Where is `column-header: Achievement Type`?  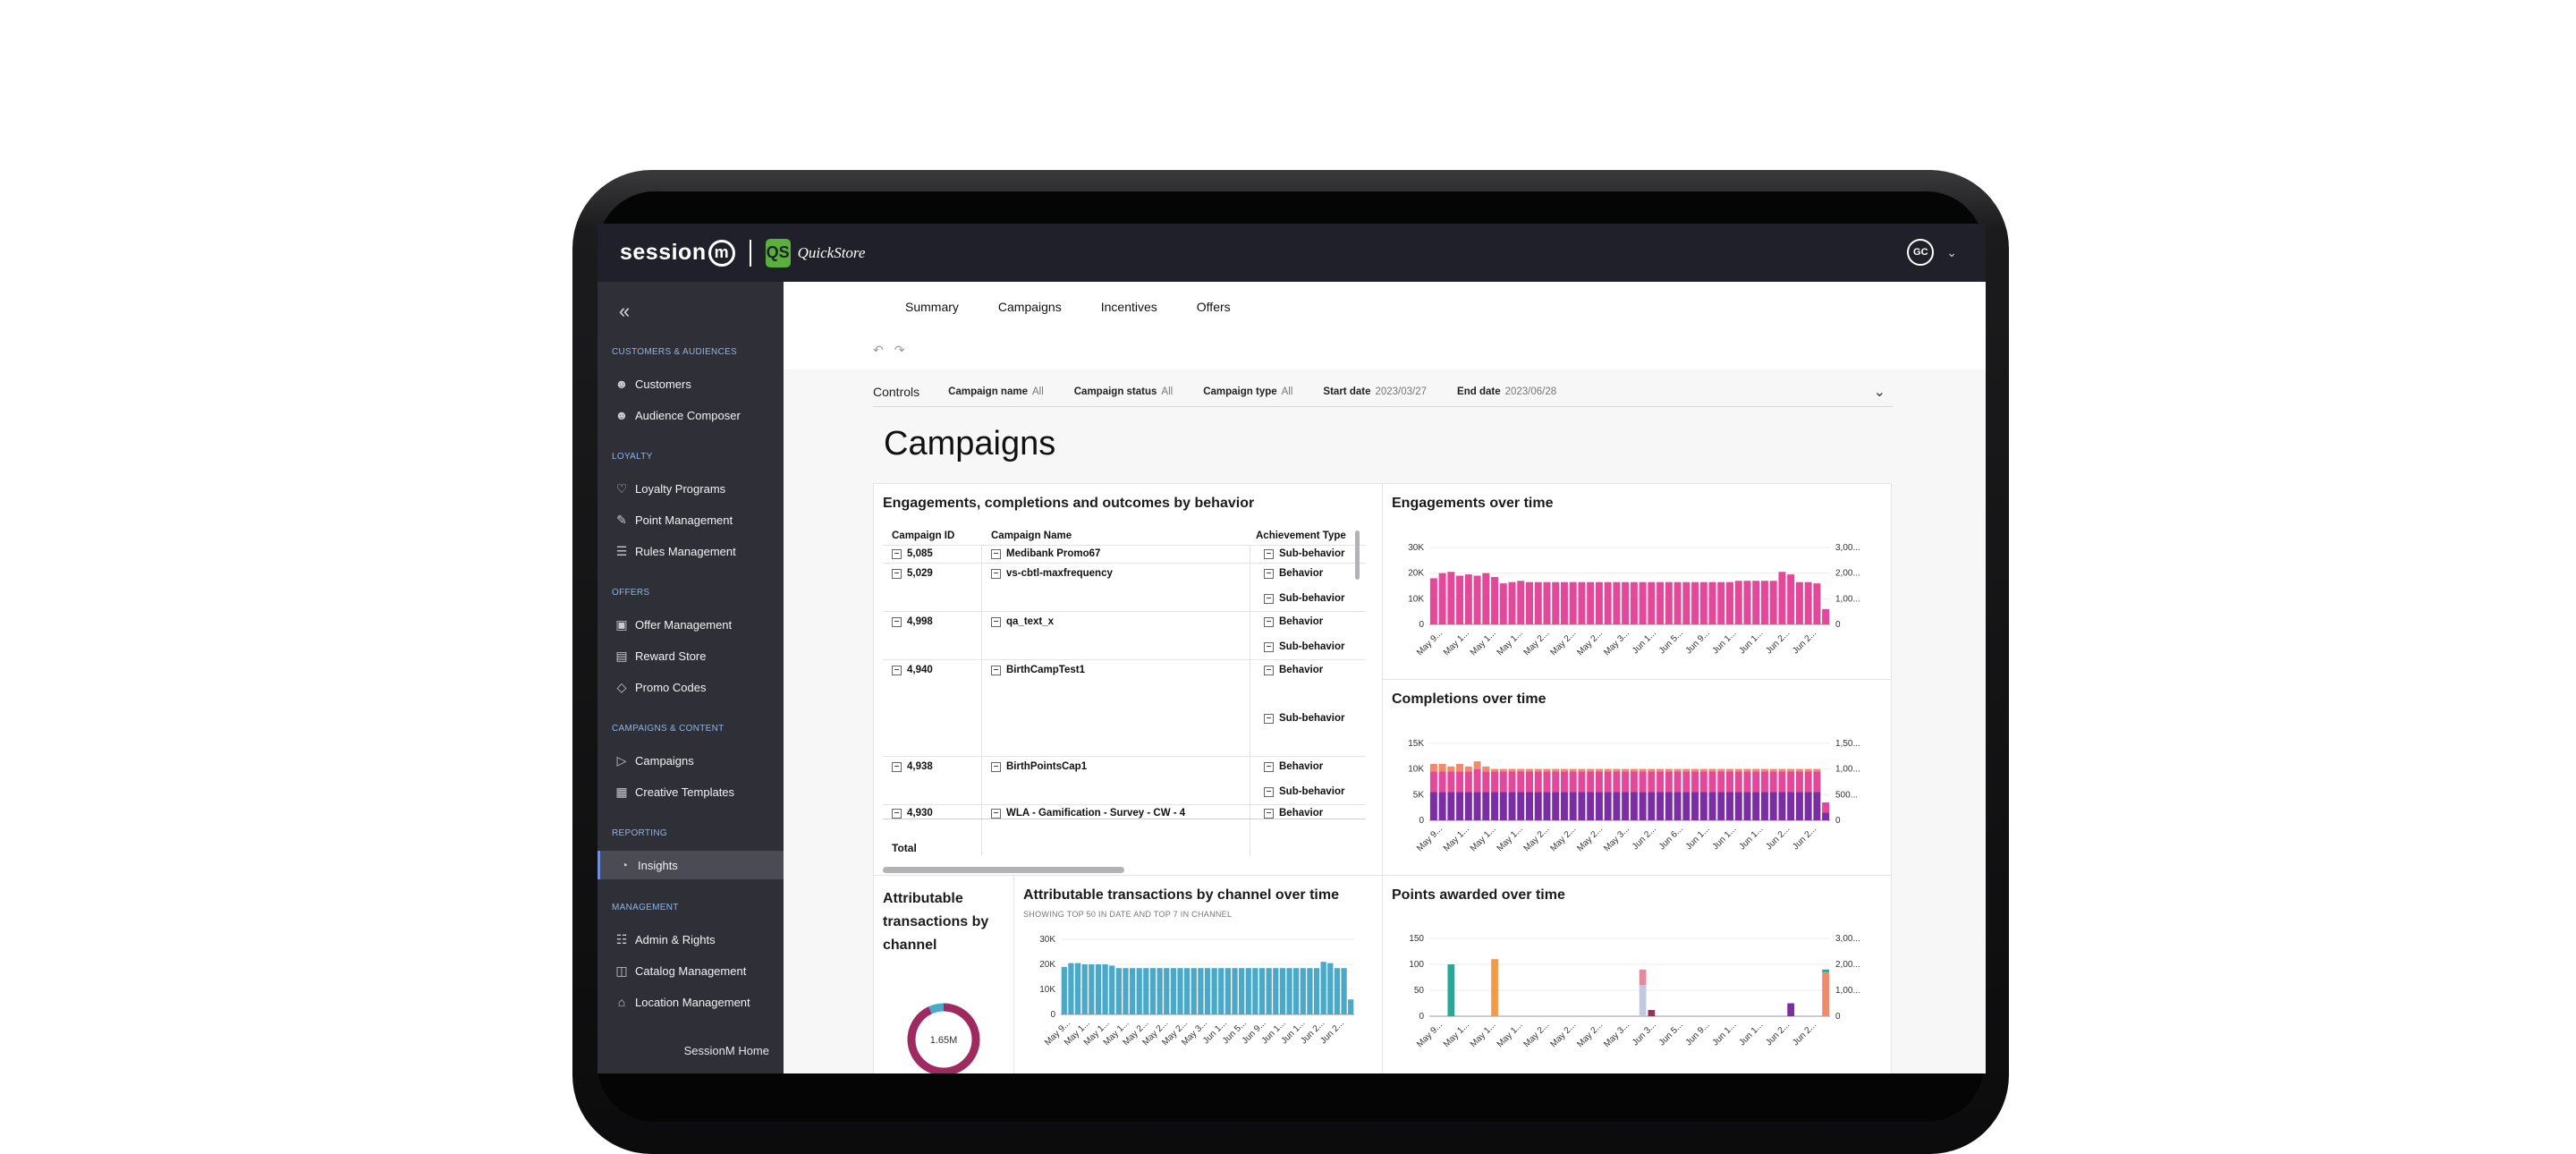 column-header: Achievement Type is located at coordinates (1301, 535).